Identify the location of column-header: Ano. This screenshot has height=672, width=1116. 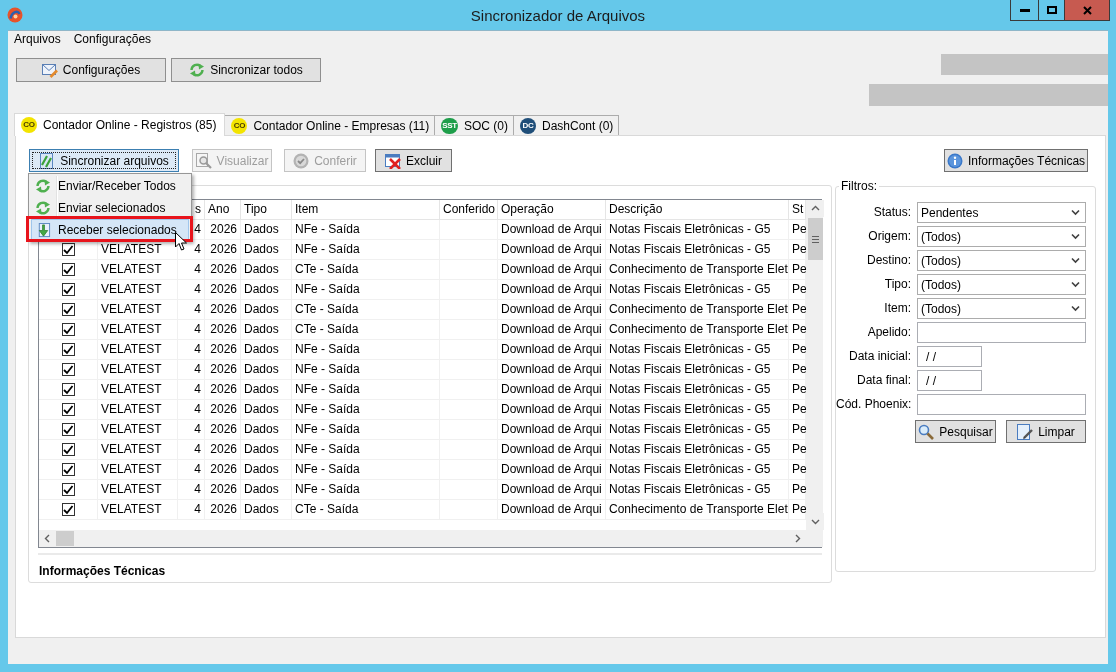
(223, 210).